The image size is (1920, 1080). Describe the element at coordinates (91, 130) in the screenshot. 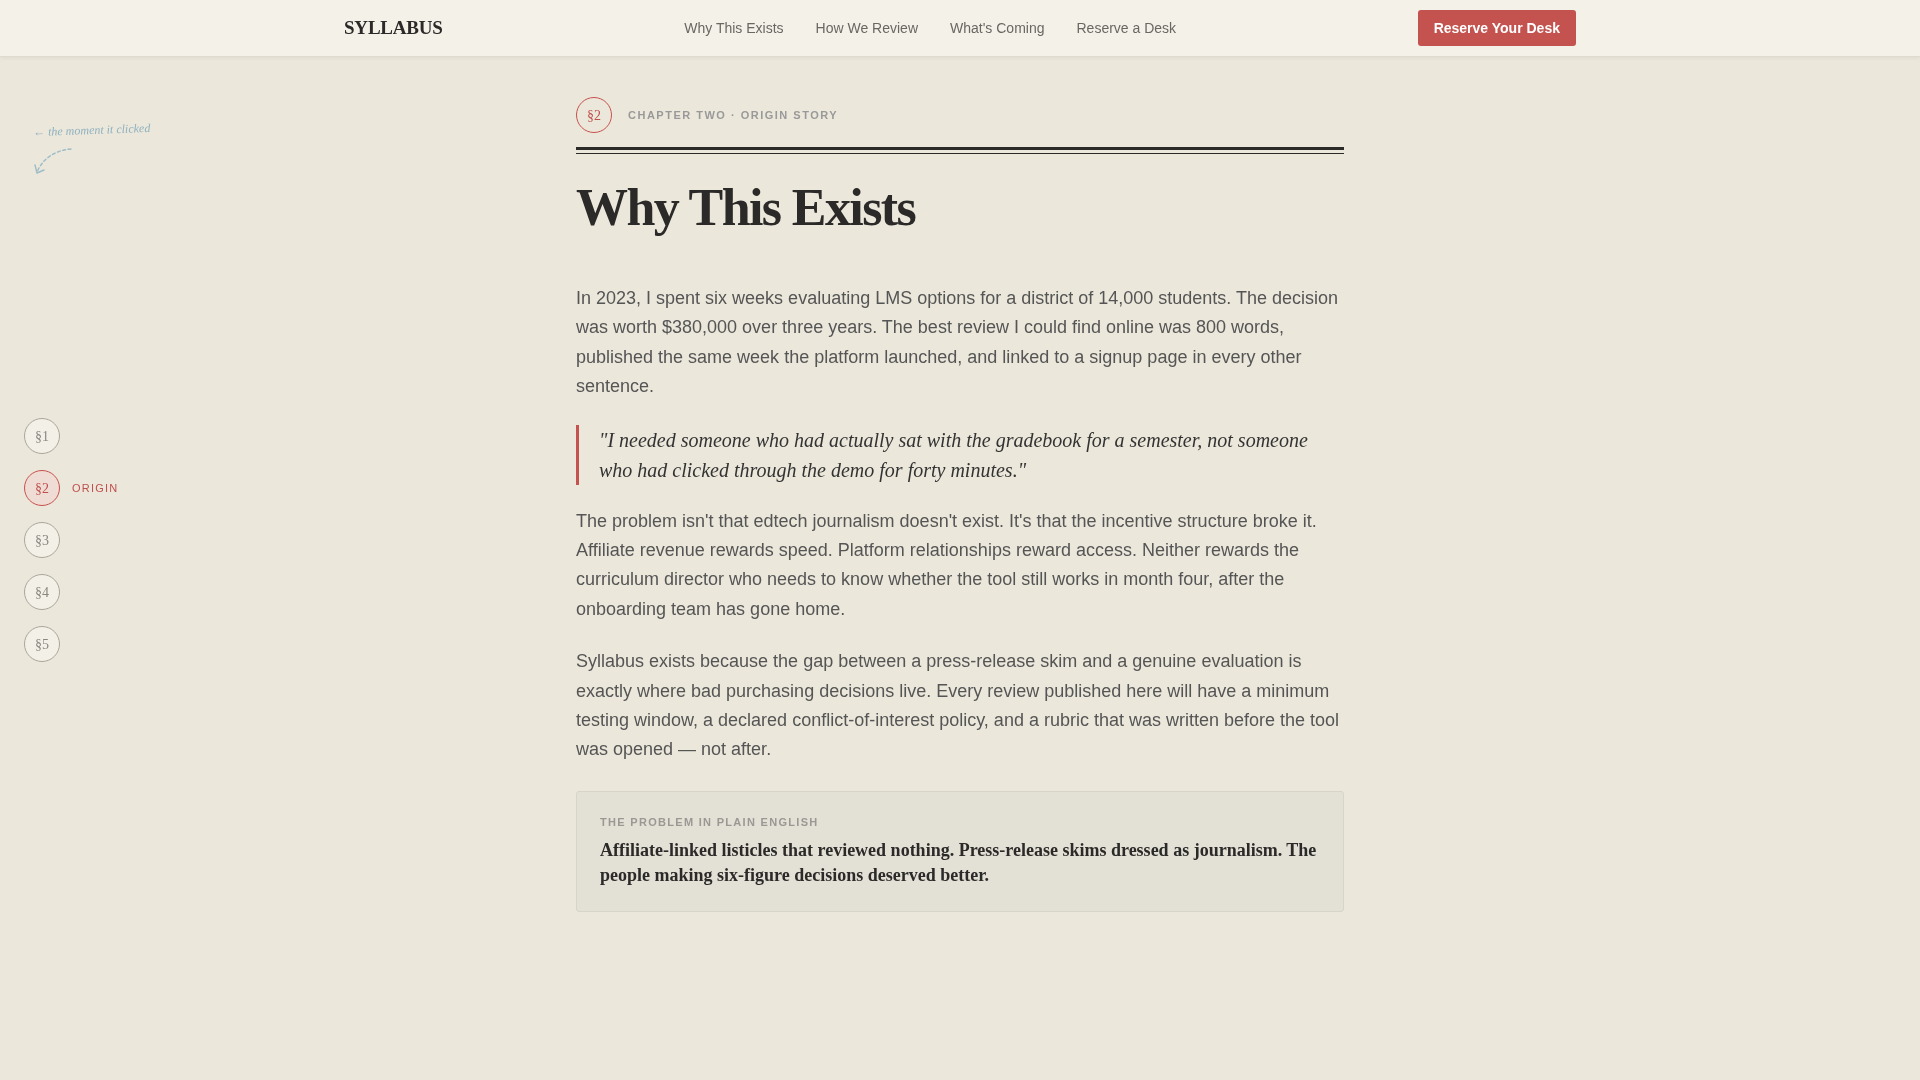

I see `margin-note: ← the moment it clicked` at that location.